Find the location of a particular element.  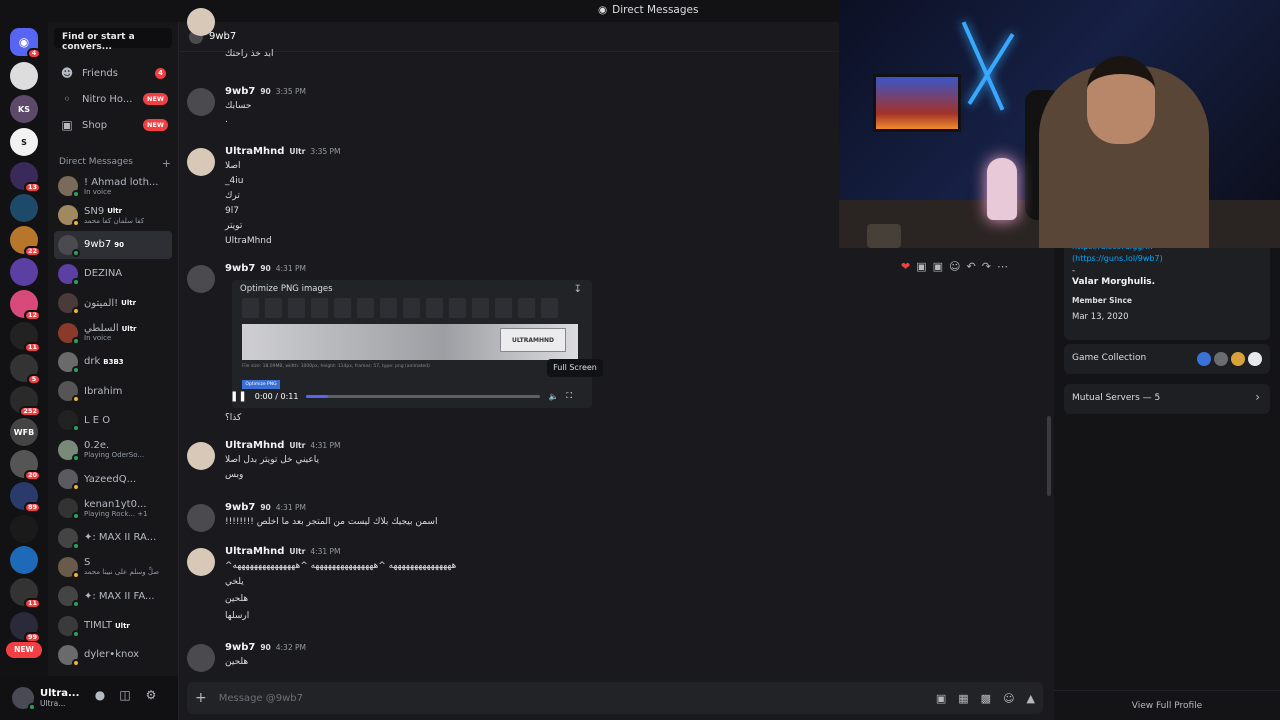

game-collection-card: Game Collection is located at coordinates (1167, 359).